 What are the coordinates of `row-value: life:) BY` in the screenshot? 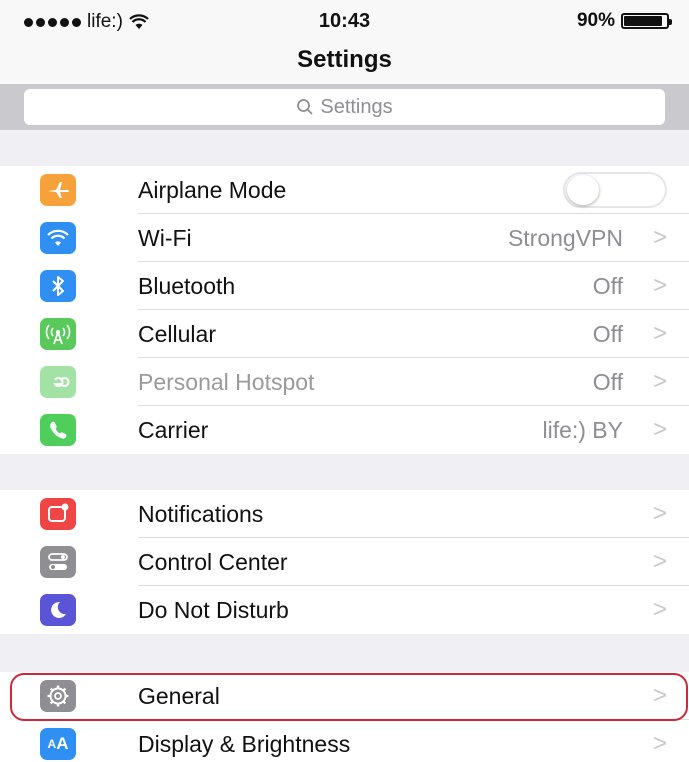 It's located at (582, 430).